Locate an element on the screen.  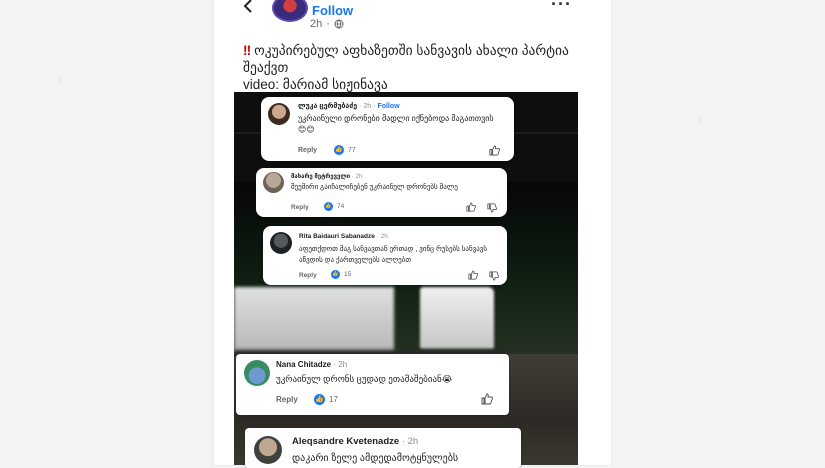
comment-author-name: ლუკა ცერმუბაძე is located at coordinates (327, 106).